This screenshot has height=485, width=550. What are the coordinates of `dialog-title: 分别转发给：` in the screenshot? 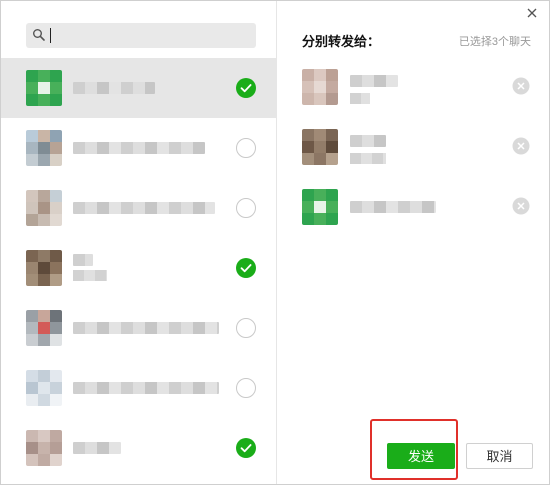 It's located at (341, 41).